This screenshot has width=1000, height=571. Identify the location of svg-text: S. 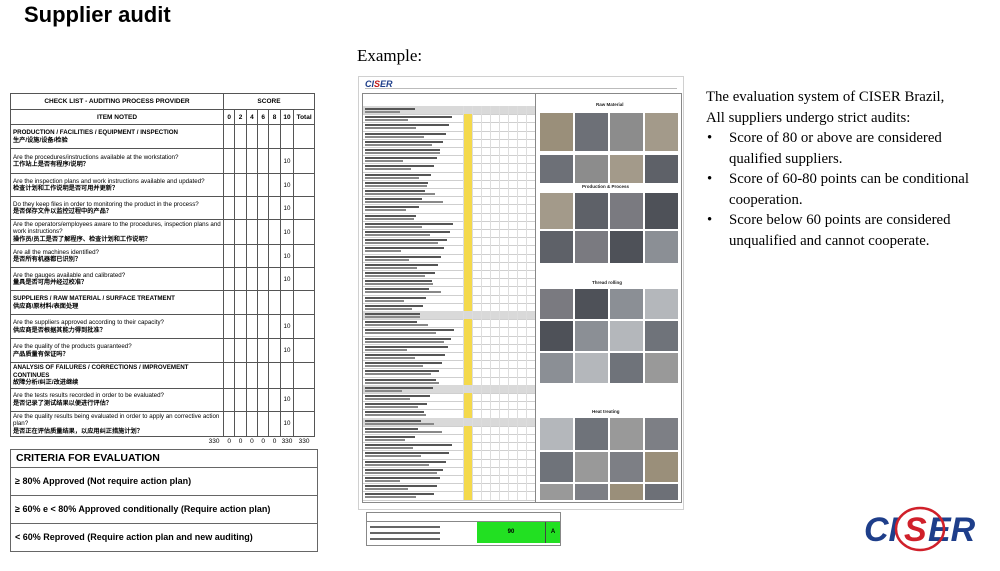
(915, 530).